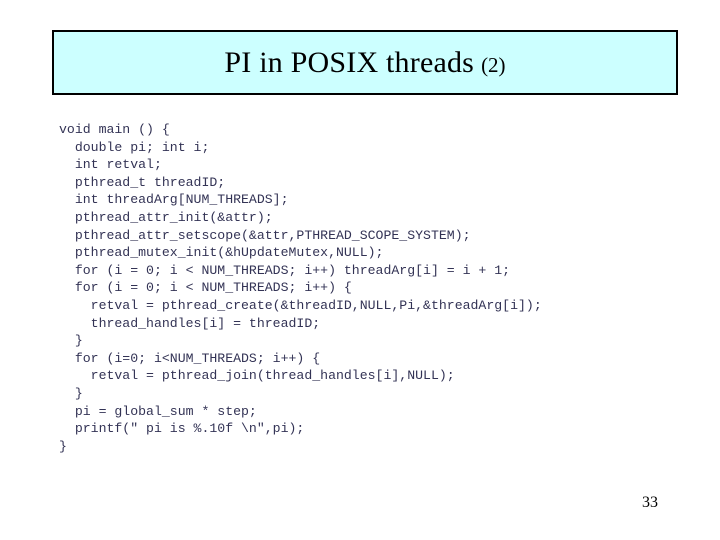 This screenshot has width=720, height=540. Describe the element at coordinates (349, 62) in the screenshot. I see `slide-title-main: PI in POSIX threads` at that location.